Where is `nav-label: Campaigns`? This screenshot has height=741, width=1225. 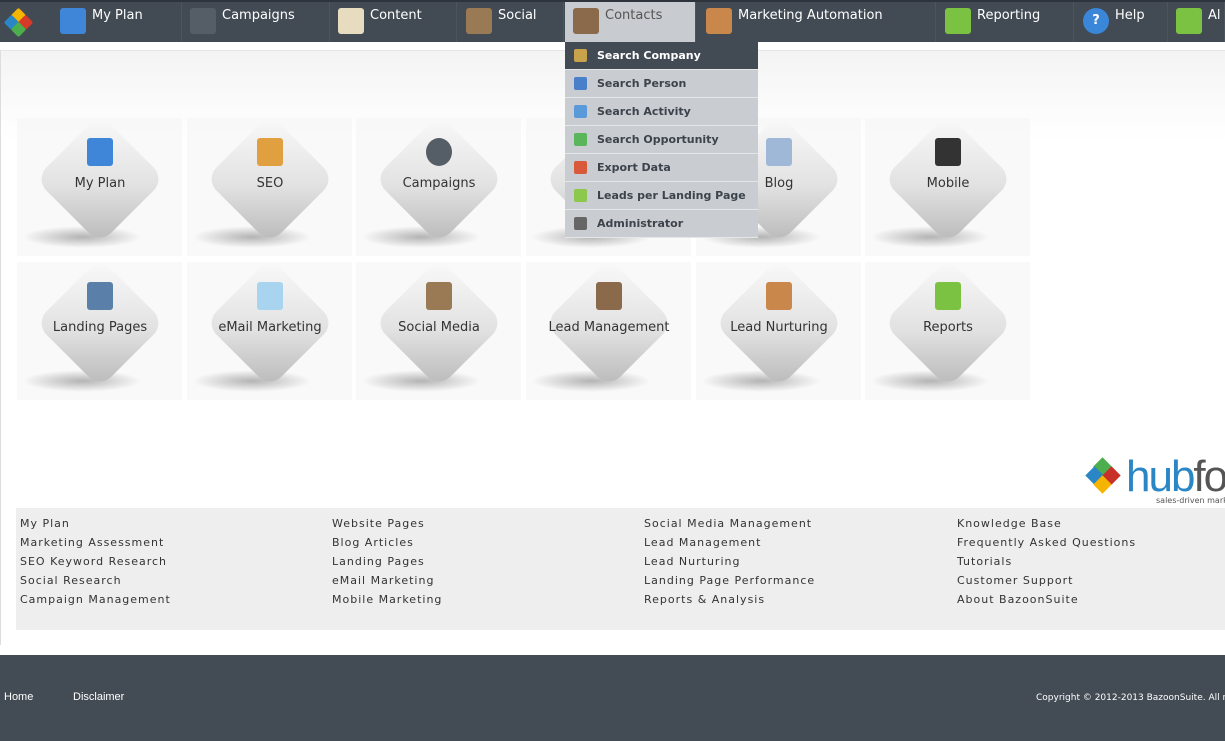
nav-label: Campaigns is located at coordinates (258, 15).